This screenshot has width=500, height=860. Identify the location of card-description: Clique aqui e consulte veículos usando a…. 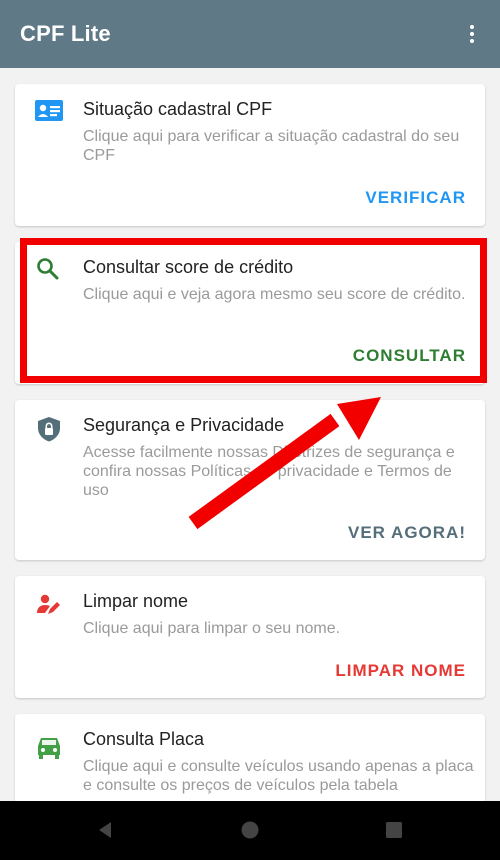
(278, 776).